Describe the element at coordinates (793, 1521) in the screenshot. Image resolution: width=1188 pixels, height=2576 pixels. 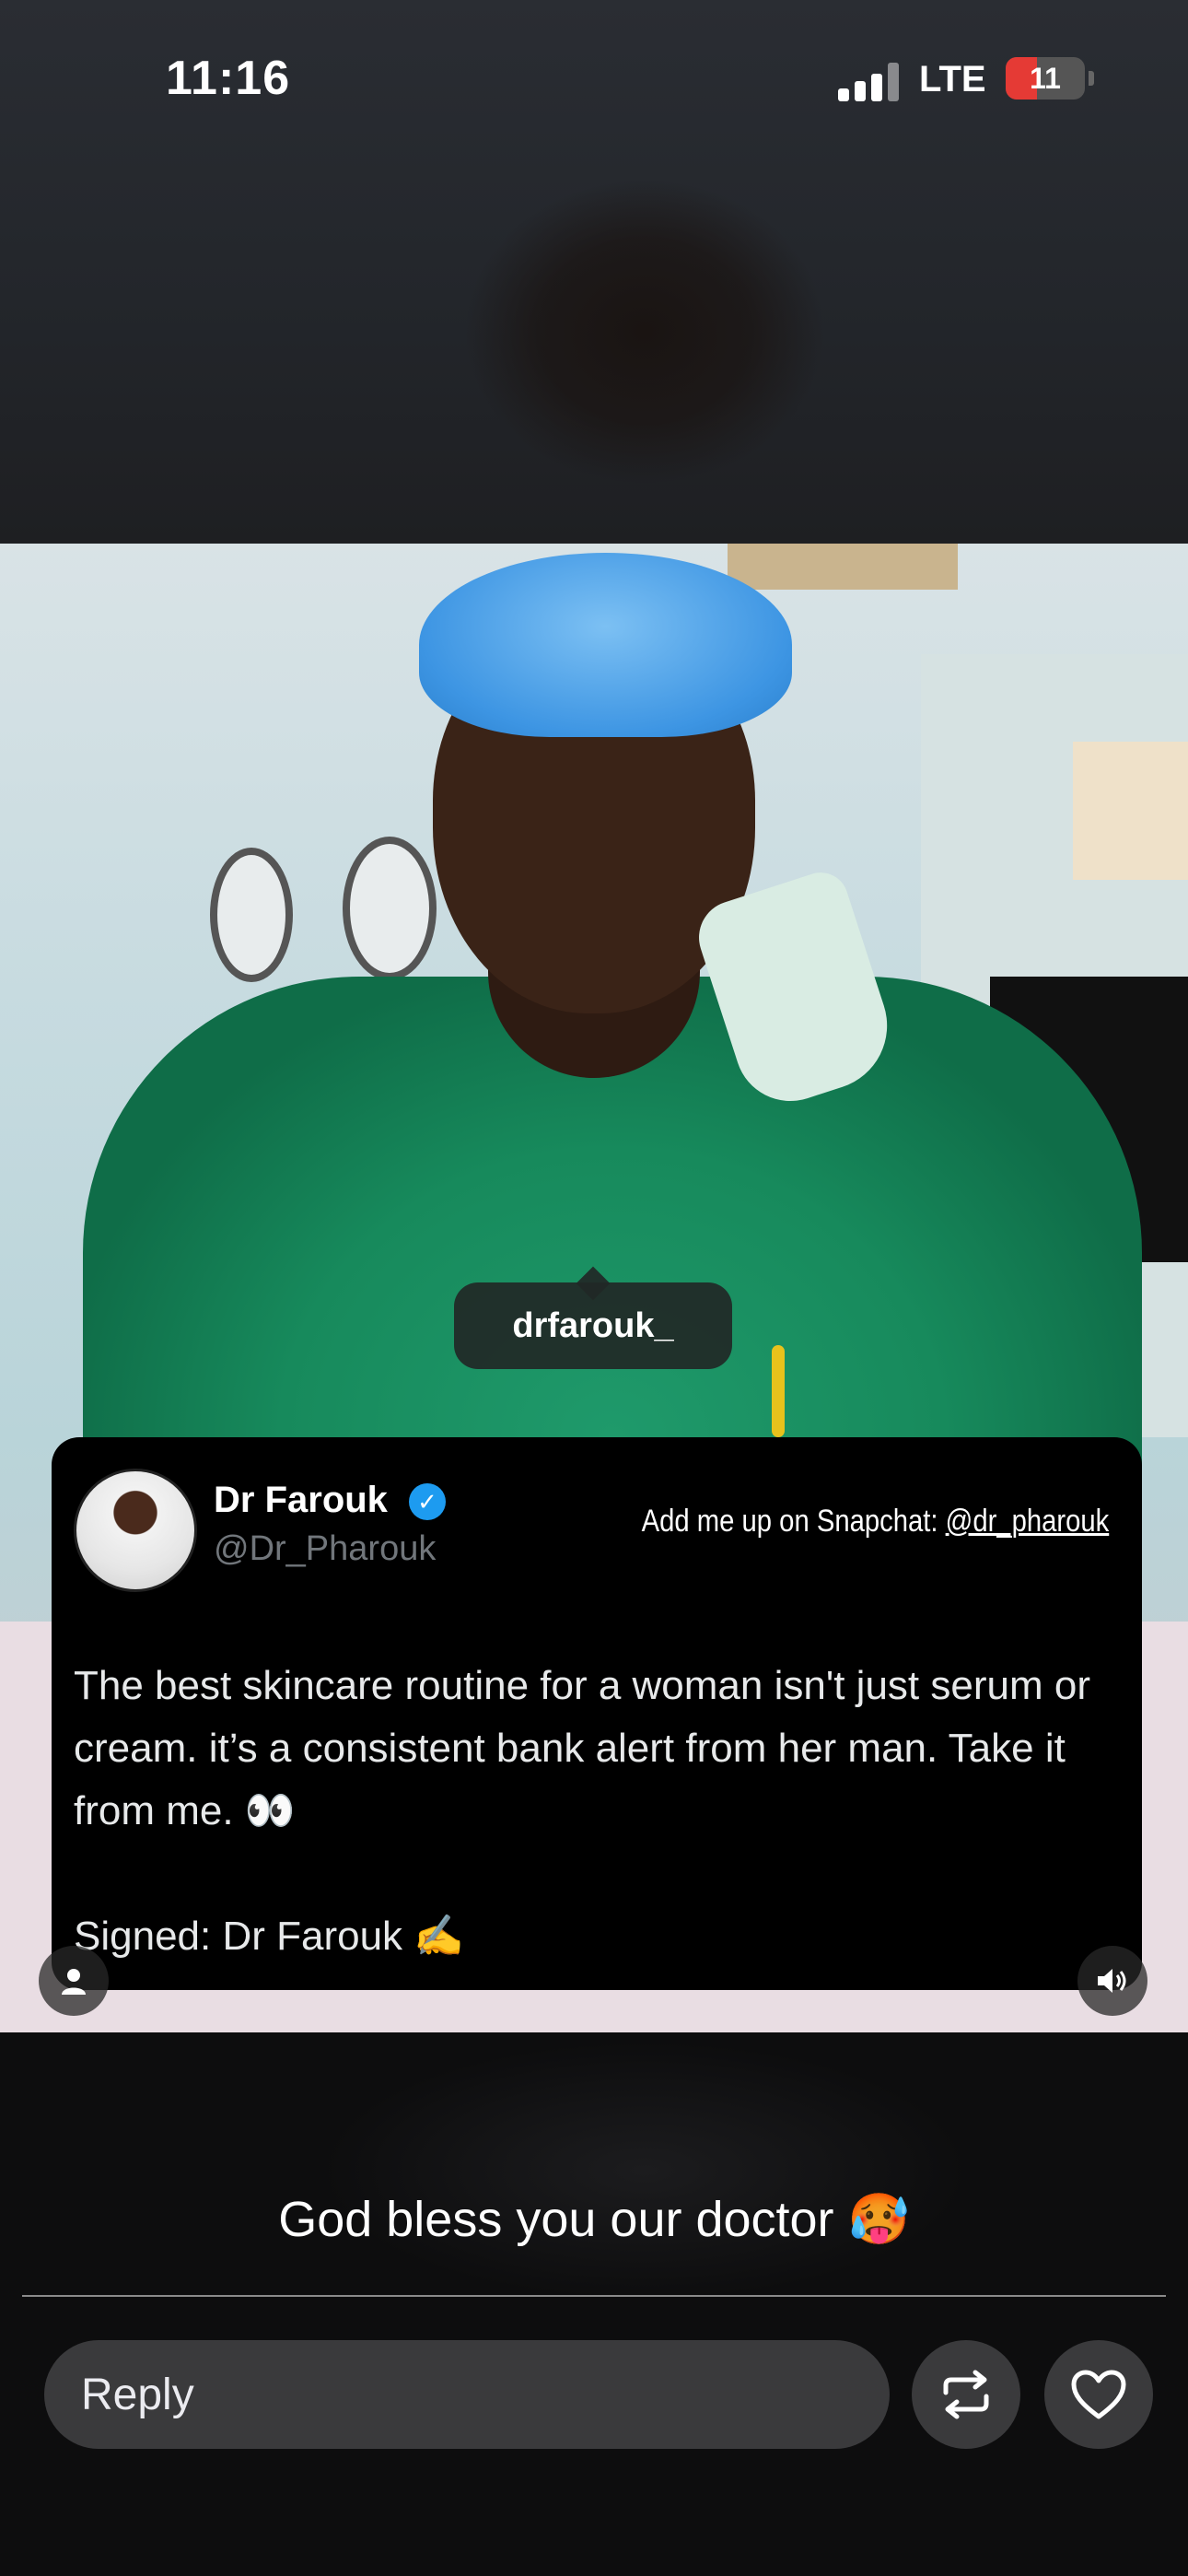
I see `snapchat-note-prefix: Add me up on Snapchat:` at that location.